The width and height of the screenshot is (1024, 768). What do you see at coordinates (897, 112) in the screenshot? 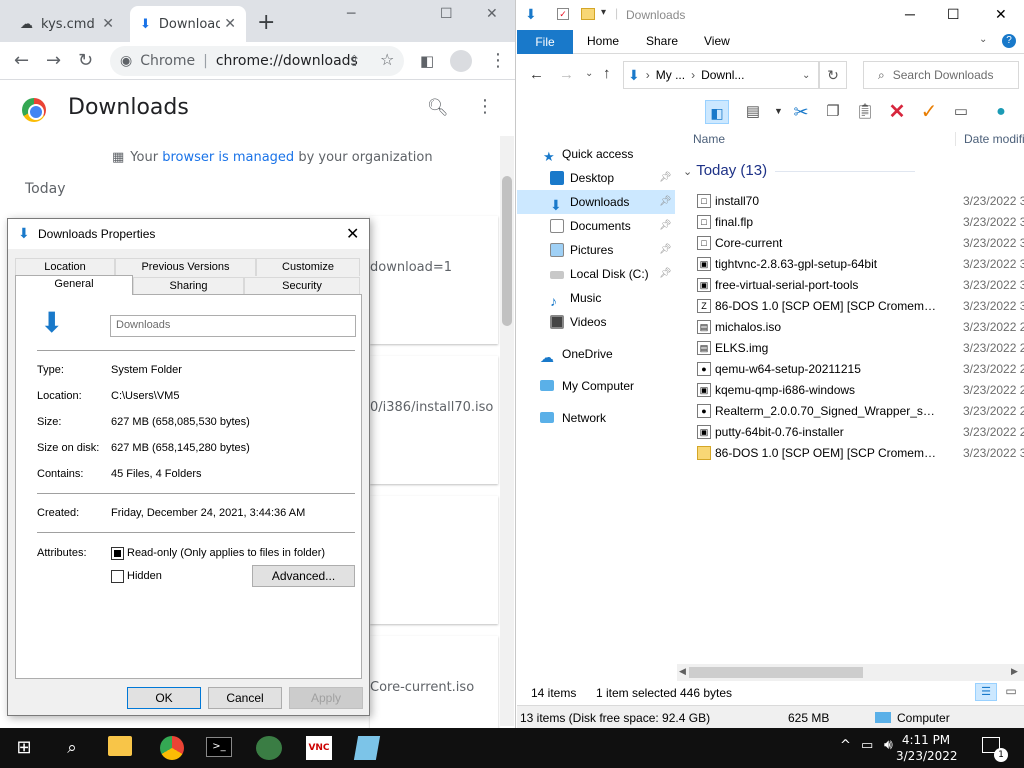
I see `delete-icon: ✕` at bounding box center [897, 112].